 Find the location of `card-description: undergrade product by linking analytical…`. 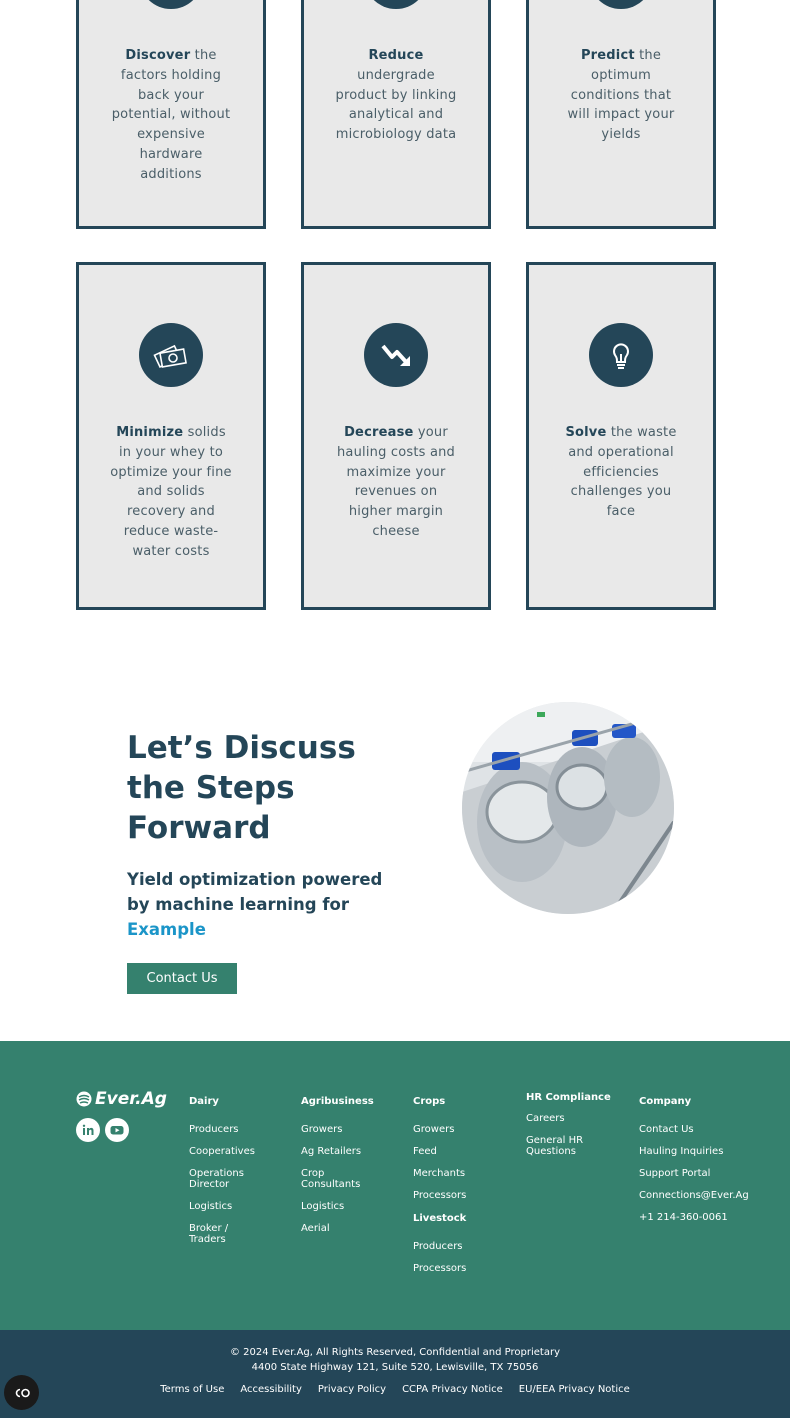

card-description: undergrade product by linking analytical… is located at coordinates (396, 105).